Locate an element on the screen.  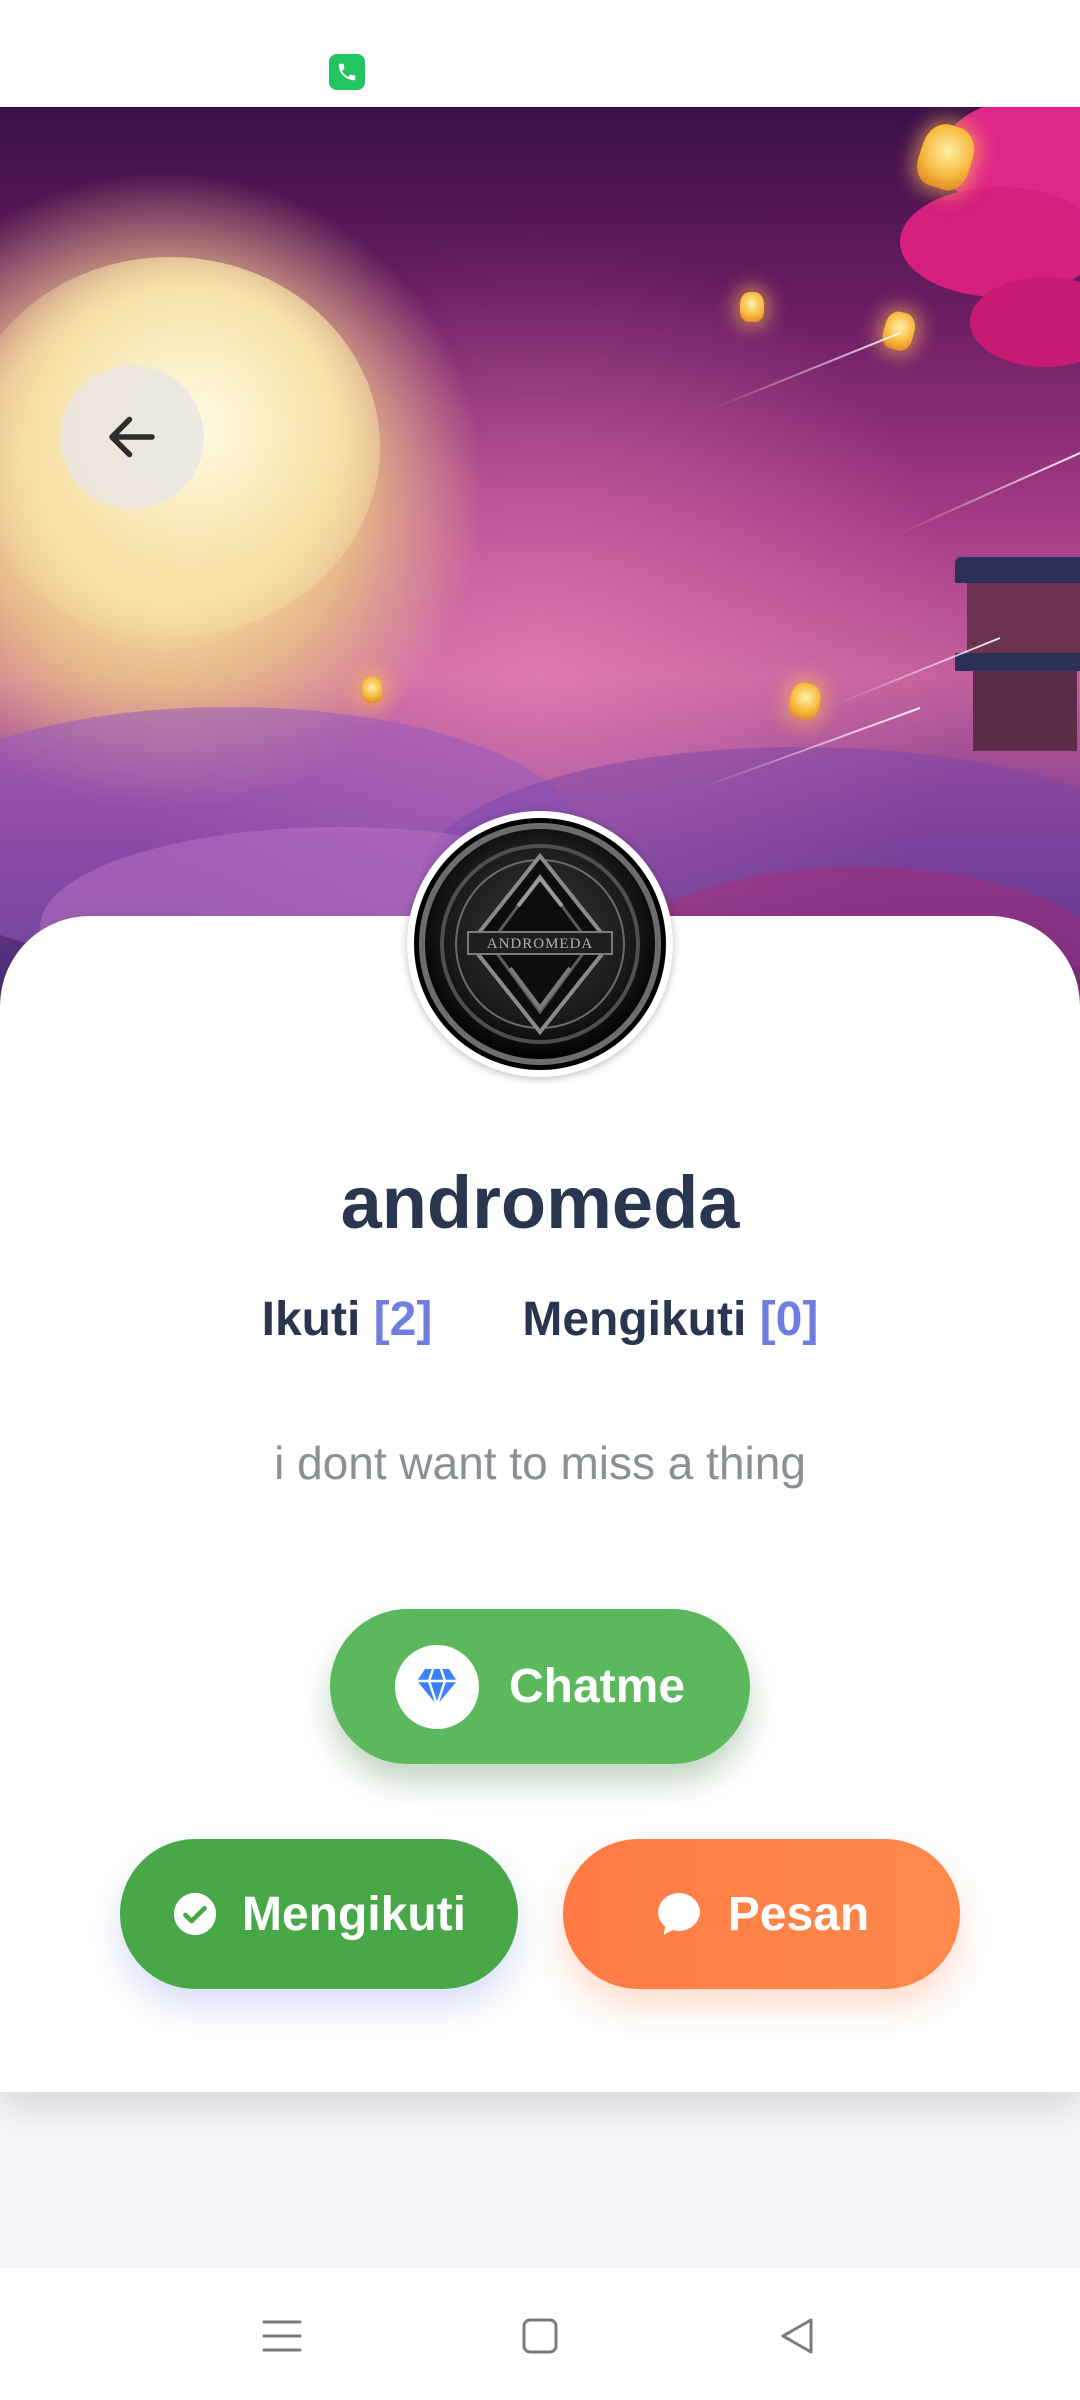
back-triangle-icon is located at coordinates (797, 2336).